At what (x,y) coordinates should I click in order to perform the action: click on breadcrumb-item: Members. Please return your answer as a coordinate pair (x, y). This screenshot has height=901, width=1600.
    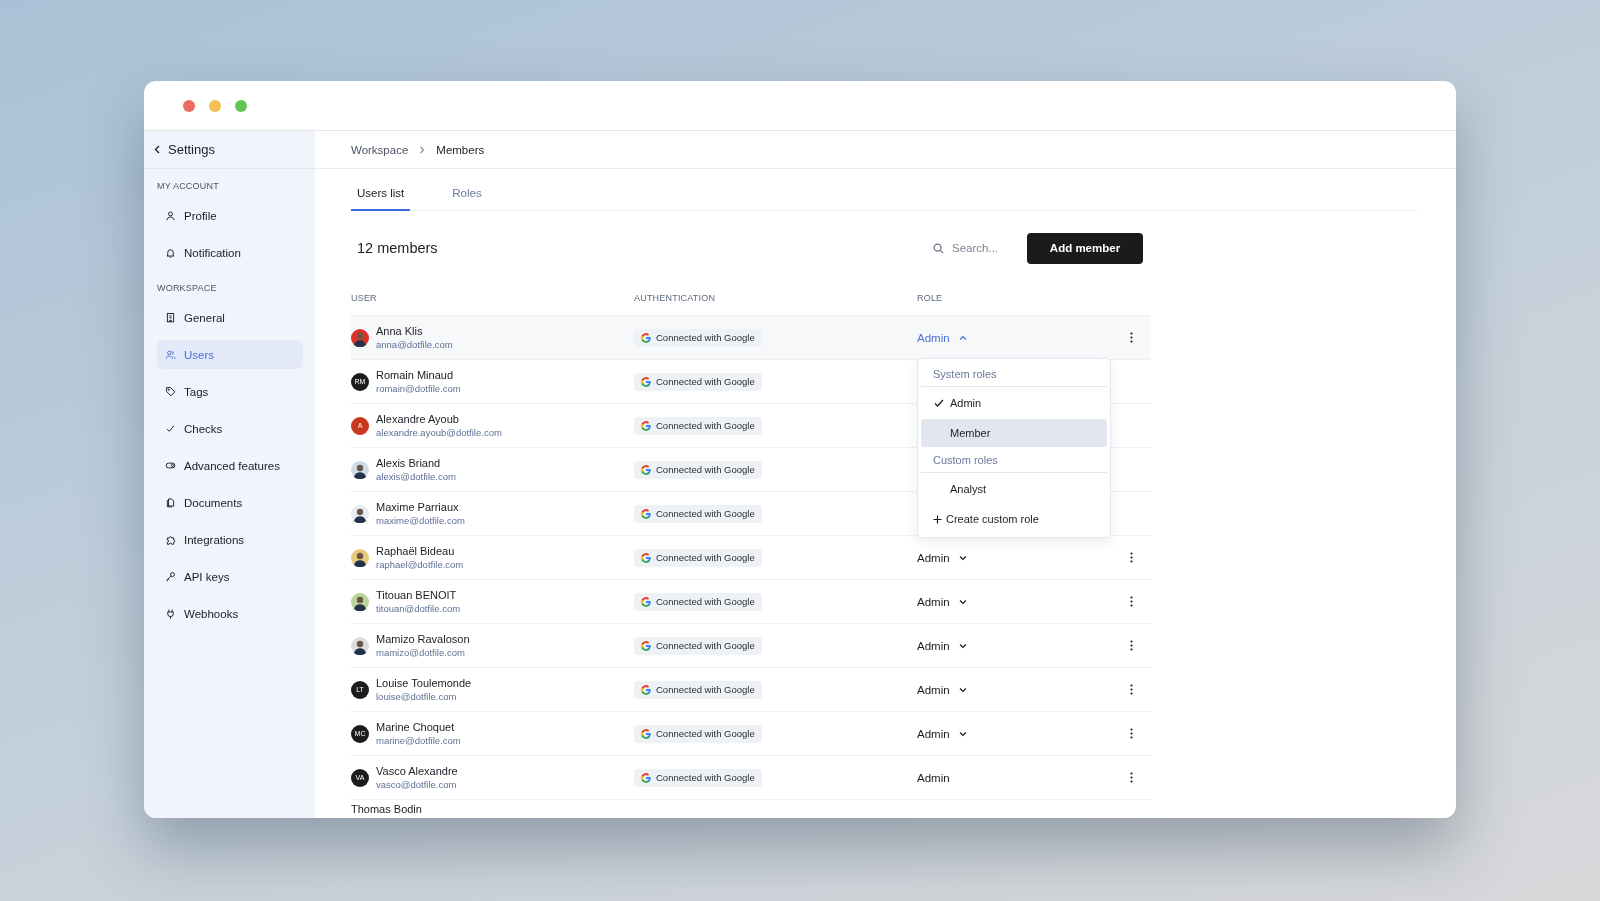
    Looking at the image, I should click on (460, 149).